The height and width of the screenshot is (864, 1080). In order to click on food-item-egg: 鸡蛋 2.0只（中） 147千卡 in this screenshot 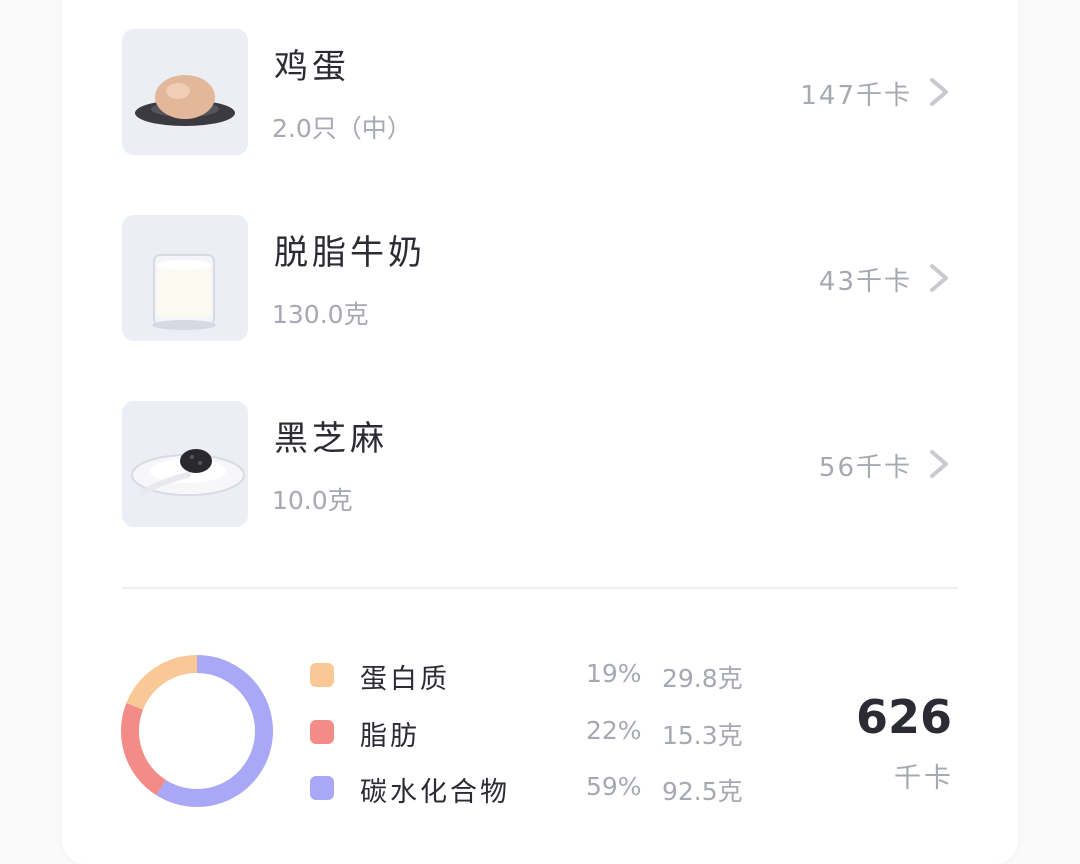, I will do `click(540, 92)`.